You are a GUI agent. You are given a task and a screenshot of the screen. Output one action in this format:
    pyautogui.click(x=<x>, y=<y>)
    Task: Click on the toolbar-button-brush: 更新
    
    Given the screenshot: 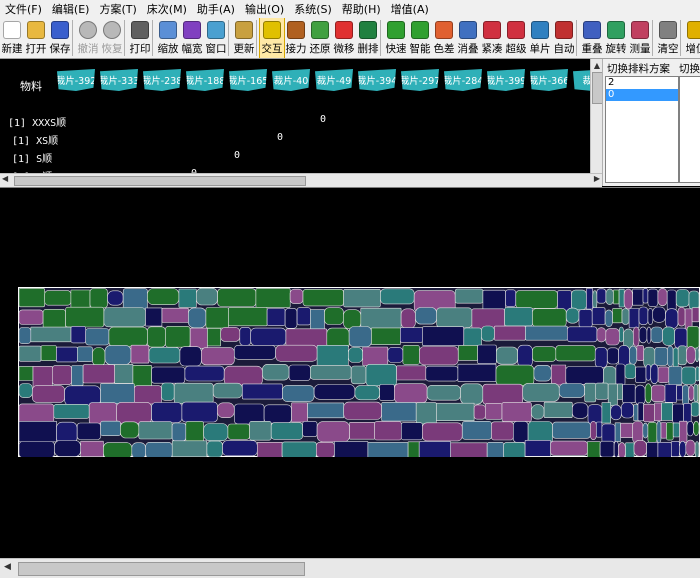 What is the action you would take?
    pyautogui.click(x=244, y=37)
    